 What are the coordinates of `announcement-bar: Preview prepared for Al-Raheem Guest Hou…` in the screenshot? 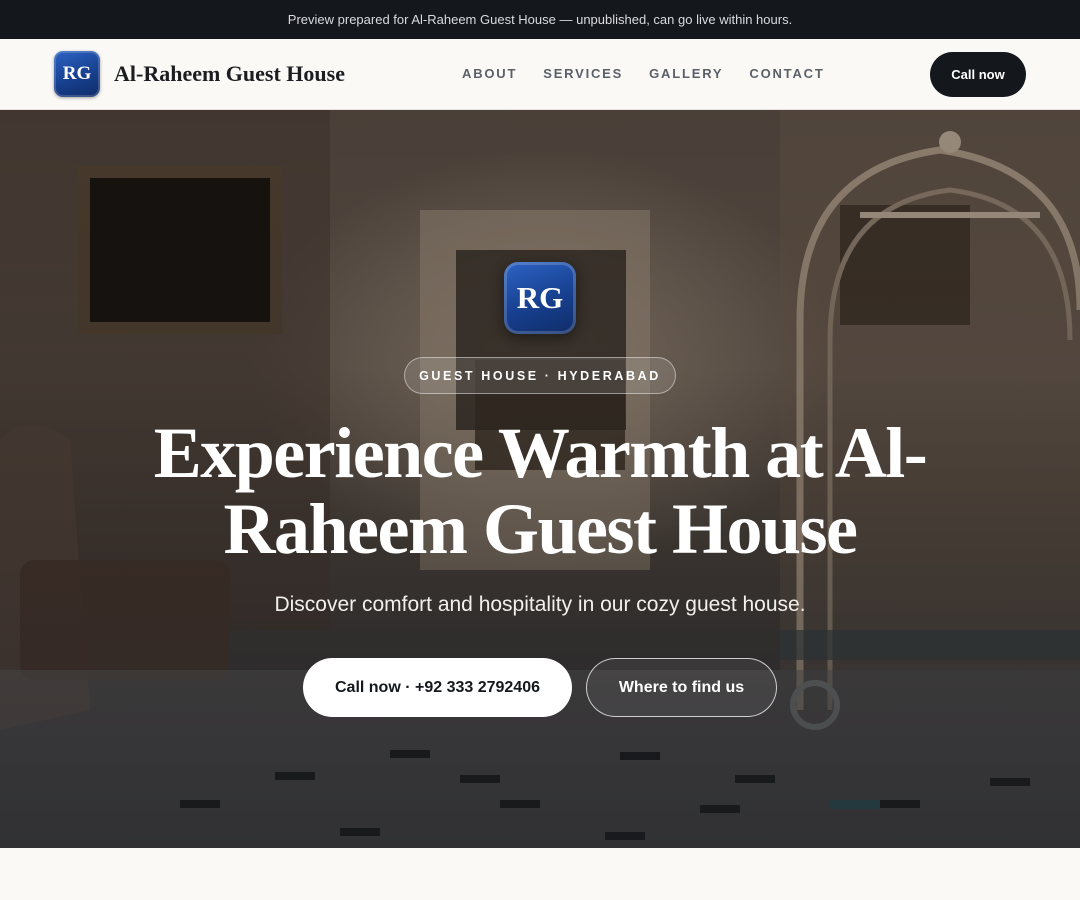 It's located at (540, 19).